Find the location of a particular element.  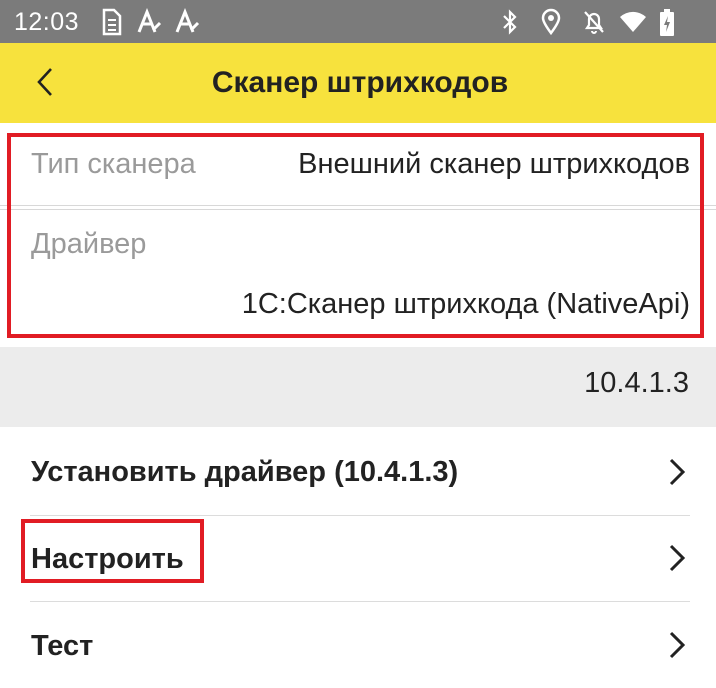

status-bar: 12:03 is located at coordinates (358, 21).